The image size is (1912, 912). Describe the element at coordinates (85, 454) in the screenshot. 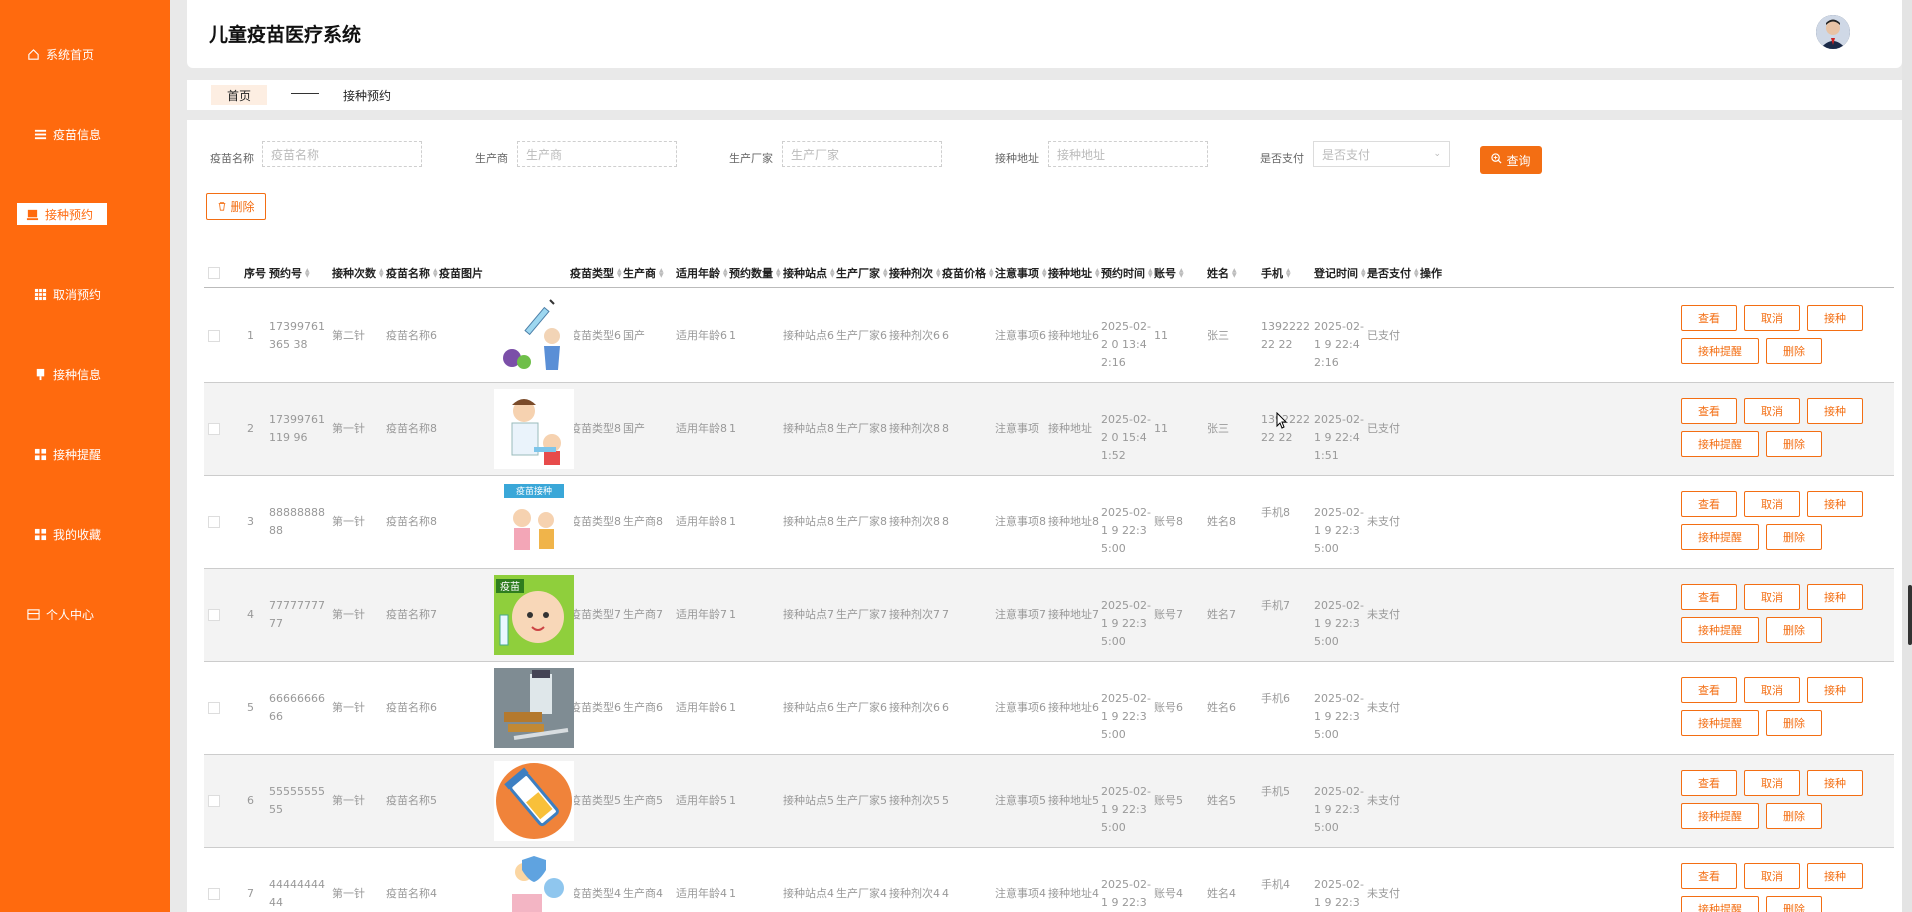

I see `sidebar-item-reminder: 接种提醒` at that location.